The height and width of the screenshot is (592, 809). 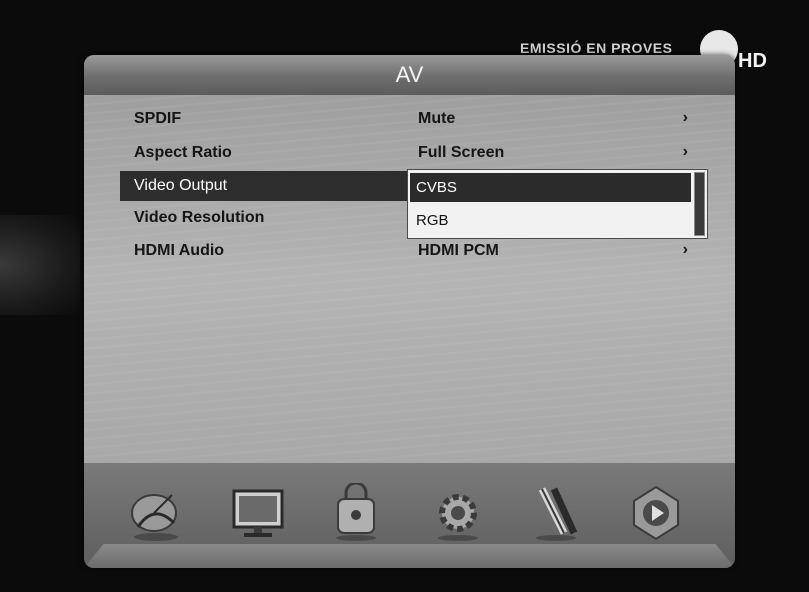 I want to click on setting-row-hdmi-audio: HDMI Audio HDMI PCM ›, so click(x=406, y=251).